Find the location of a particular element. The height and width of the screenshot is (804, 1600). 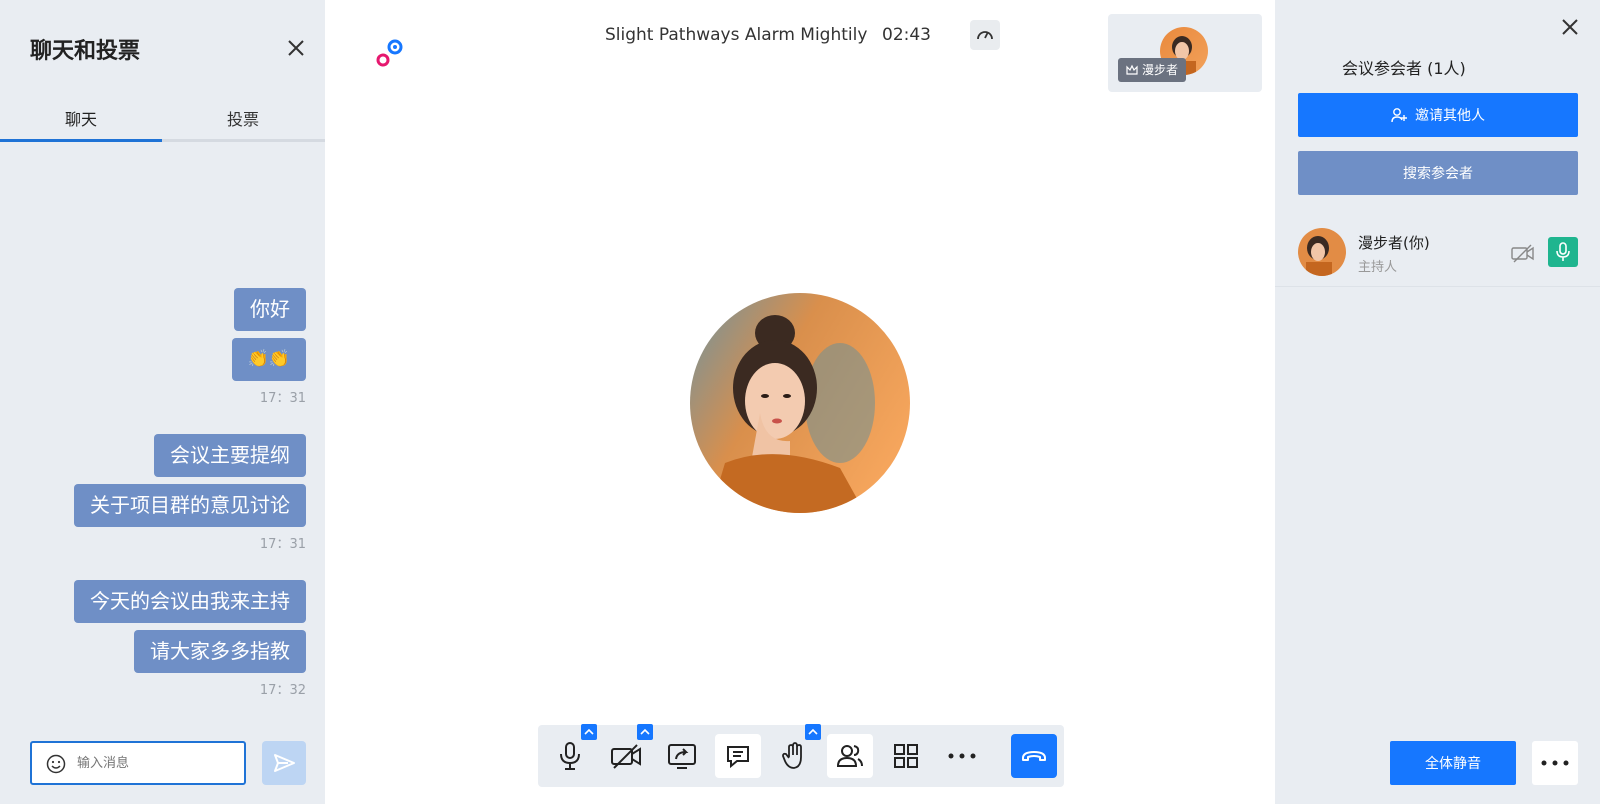

message-group: 你好 👏👏 17：31 is located at coordinates (268, 347).